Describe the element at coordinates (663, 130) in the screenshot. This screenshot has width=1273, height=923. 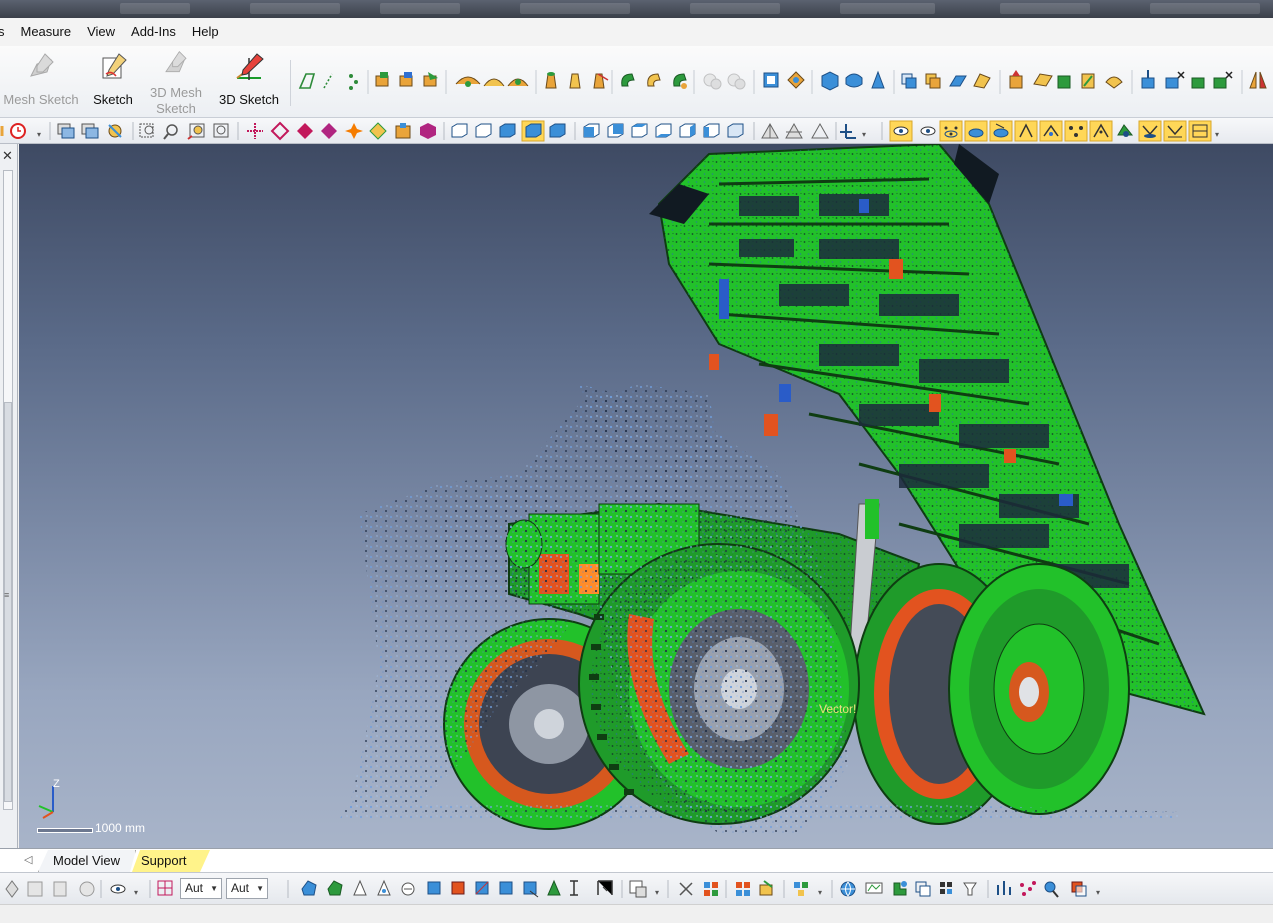
I see `cube-view-icons` at that location.